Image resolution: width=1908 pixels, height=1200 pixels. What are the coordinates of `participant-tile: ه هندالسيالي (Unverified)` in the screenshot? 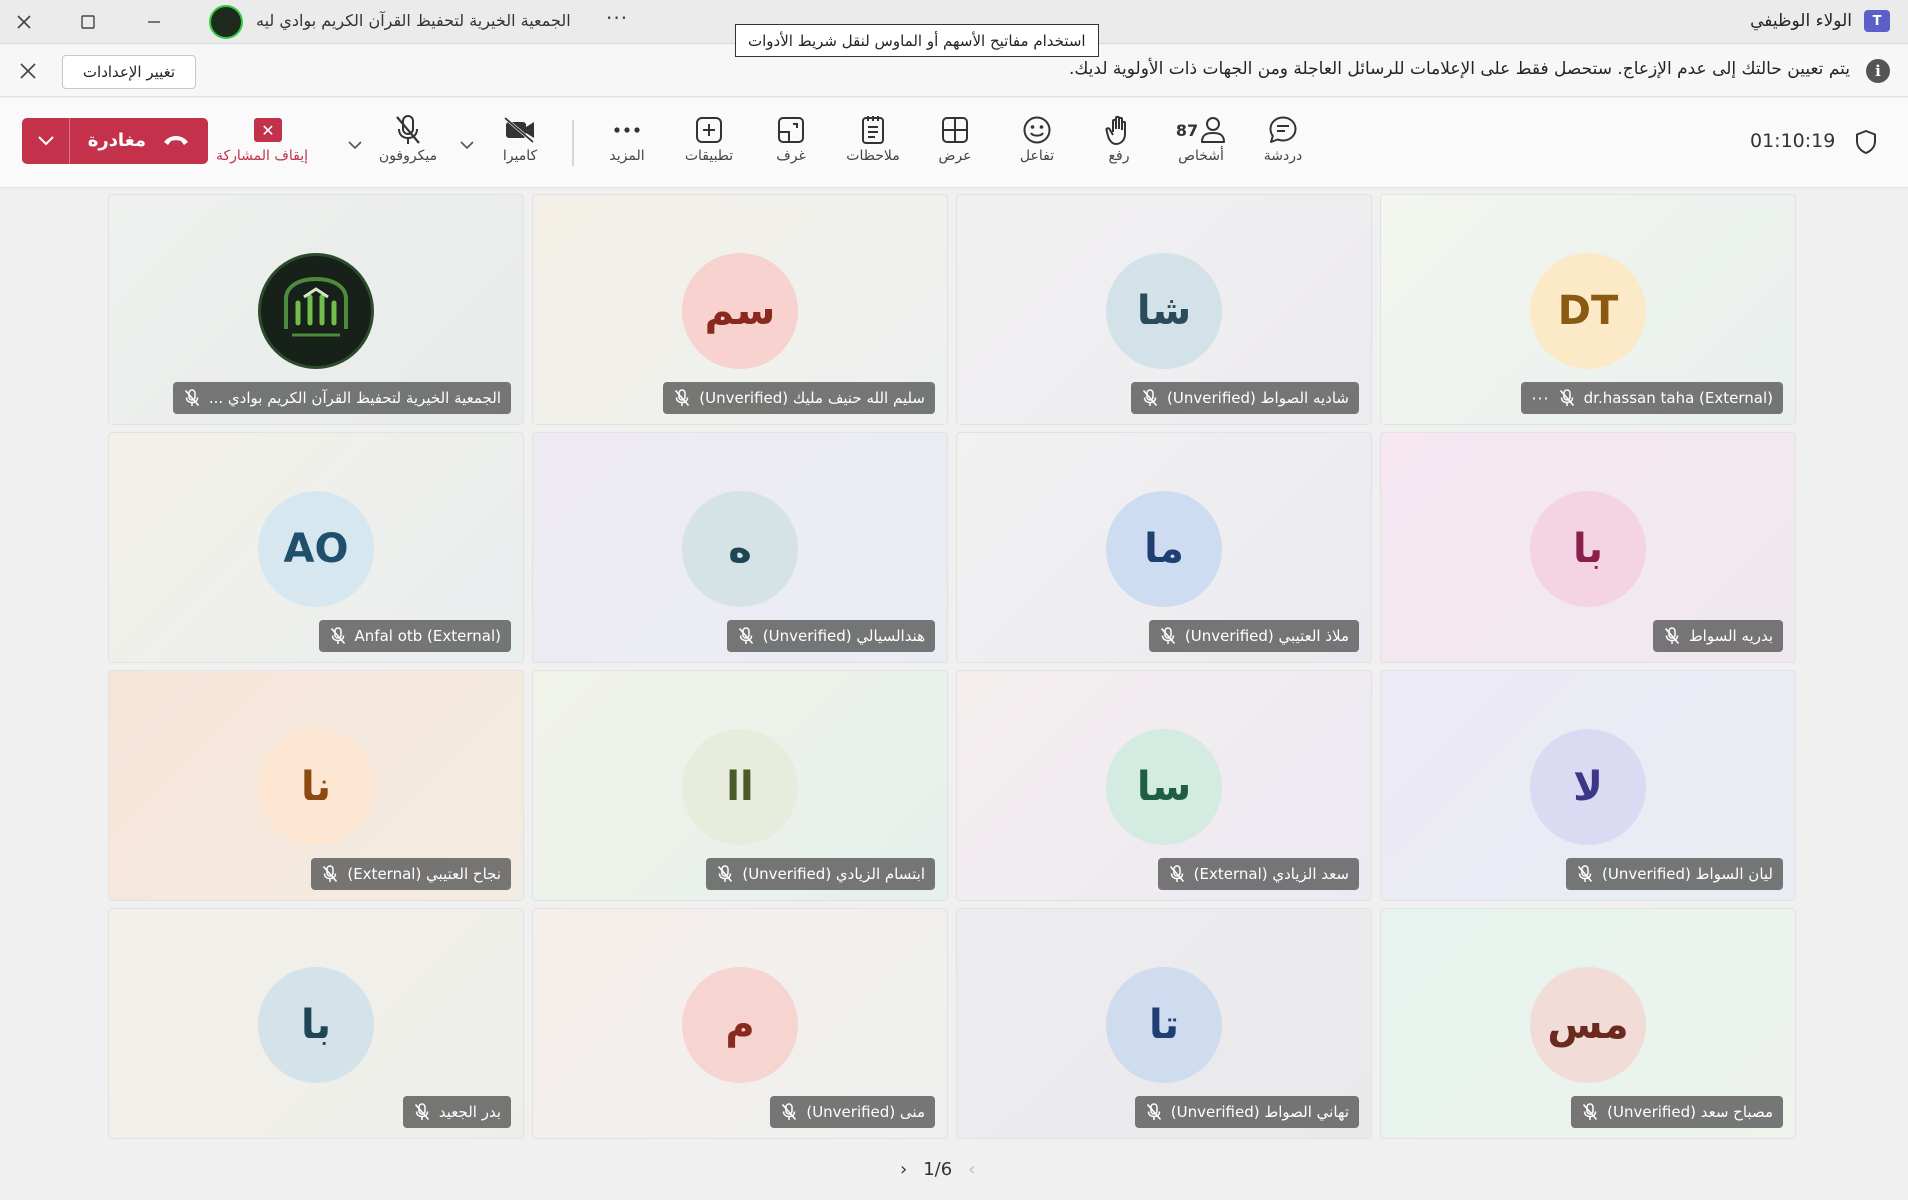 It's located at (740, 547).